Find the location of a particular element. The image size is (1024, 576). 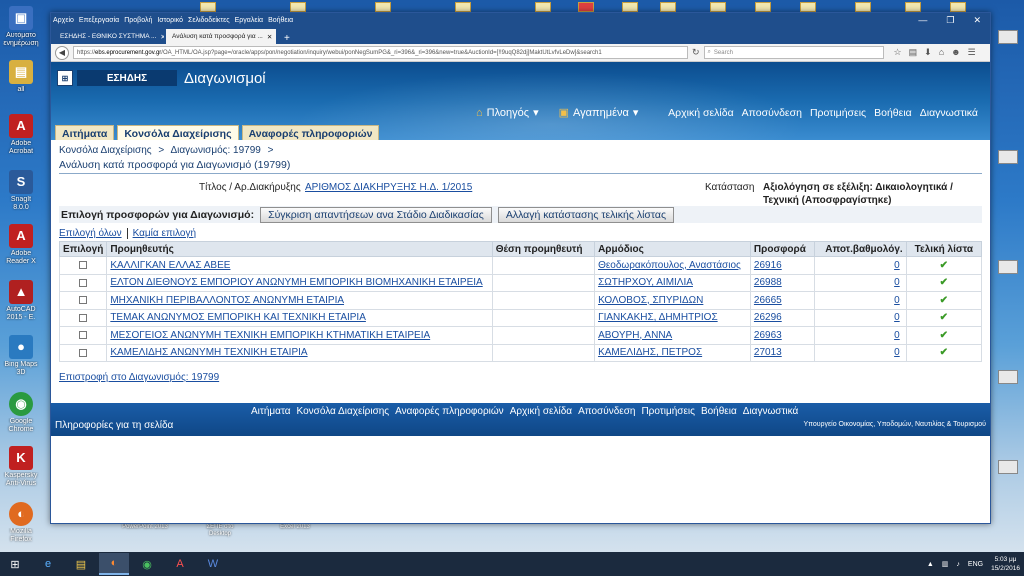

contact-link: ΚΟΛΟΒΟΣ, ΣΠΥΡΙΔΩΝ is located at coordinates (672, 300).